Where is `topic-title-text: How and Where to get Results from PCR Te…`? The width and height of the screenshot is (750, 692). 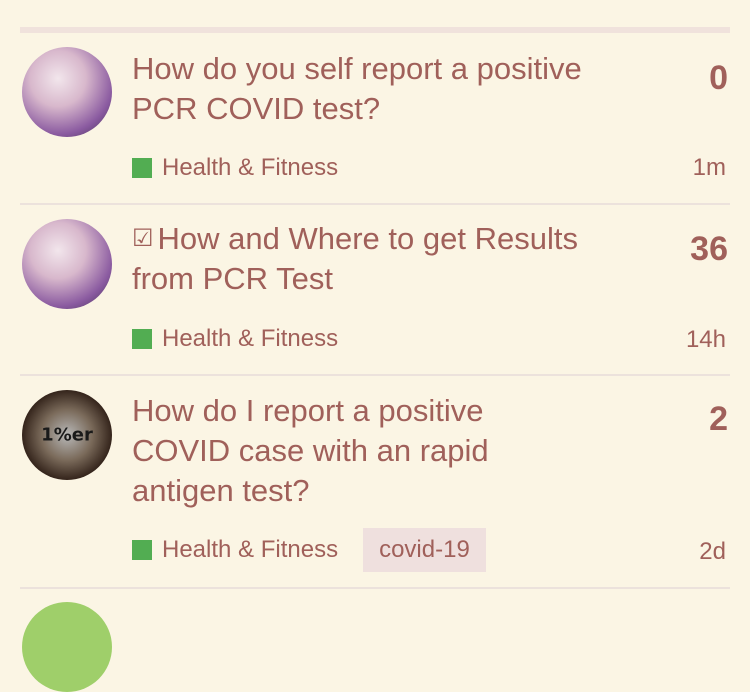
topic-title-text: How and Where to get Results from PCR Te… is located at coordinates (355, 258).